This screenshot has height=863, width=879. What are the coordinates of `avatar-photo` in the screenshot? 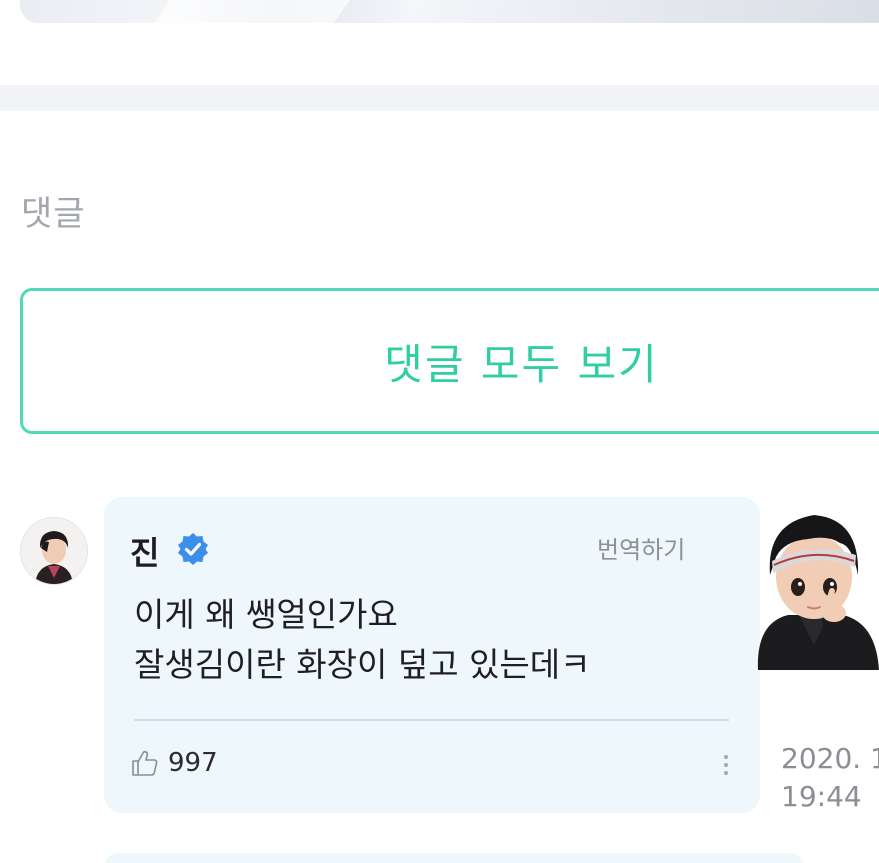 It's located at (54, 551).